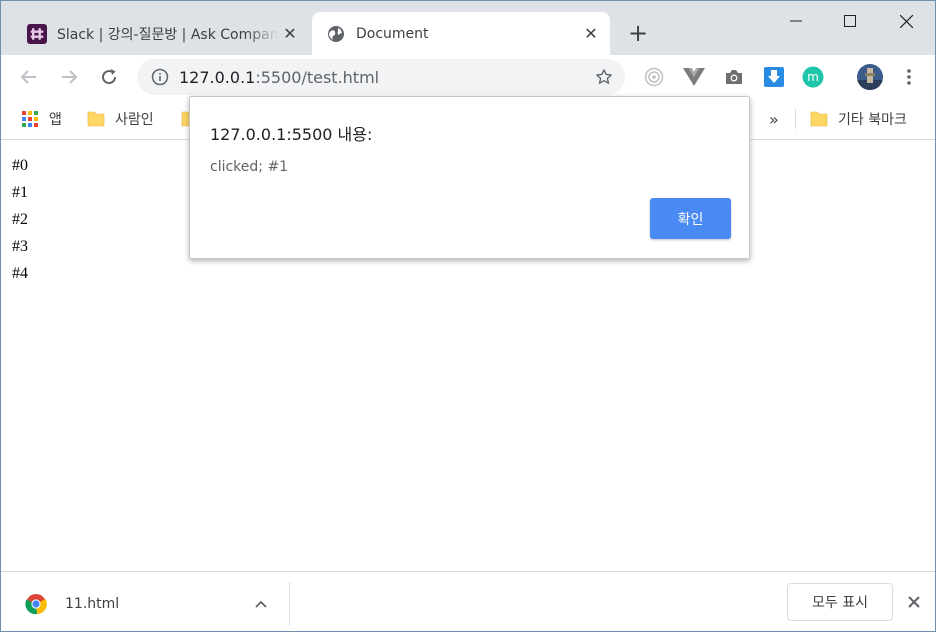 The width and height of the screenshot is (936, 632). Describe the element at coordinates (386, 77) in the screenshot. I see `url-text: 127.0.0.1:5500/test.html` at that location.